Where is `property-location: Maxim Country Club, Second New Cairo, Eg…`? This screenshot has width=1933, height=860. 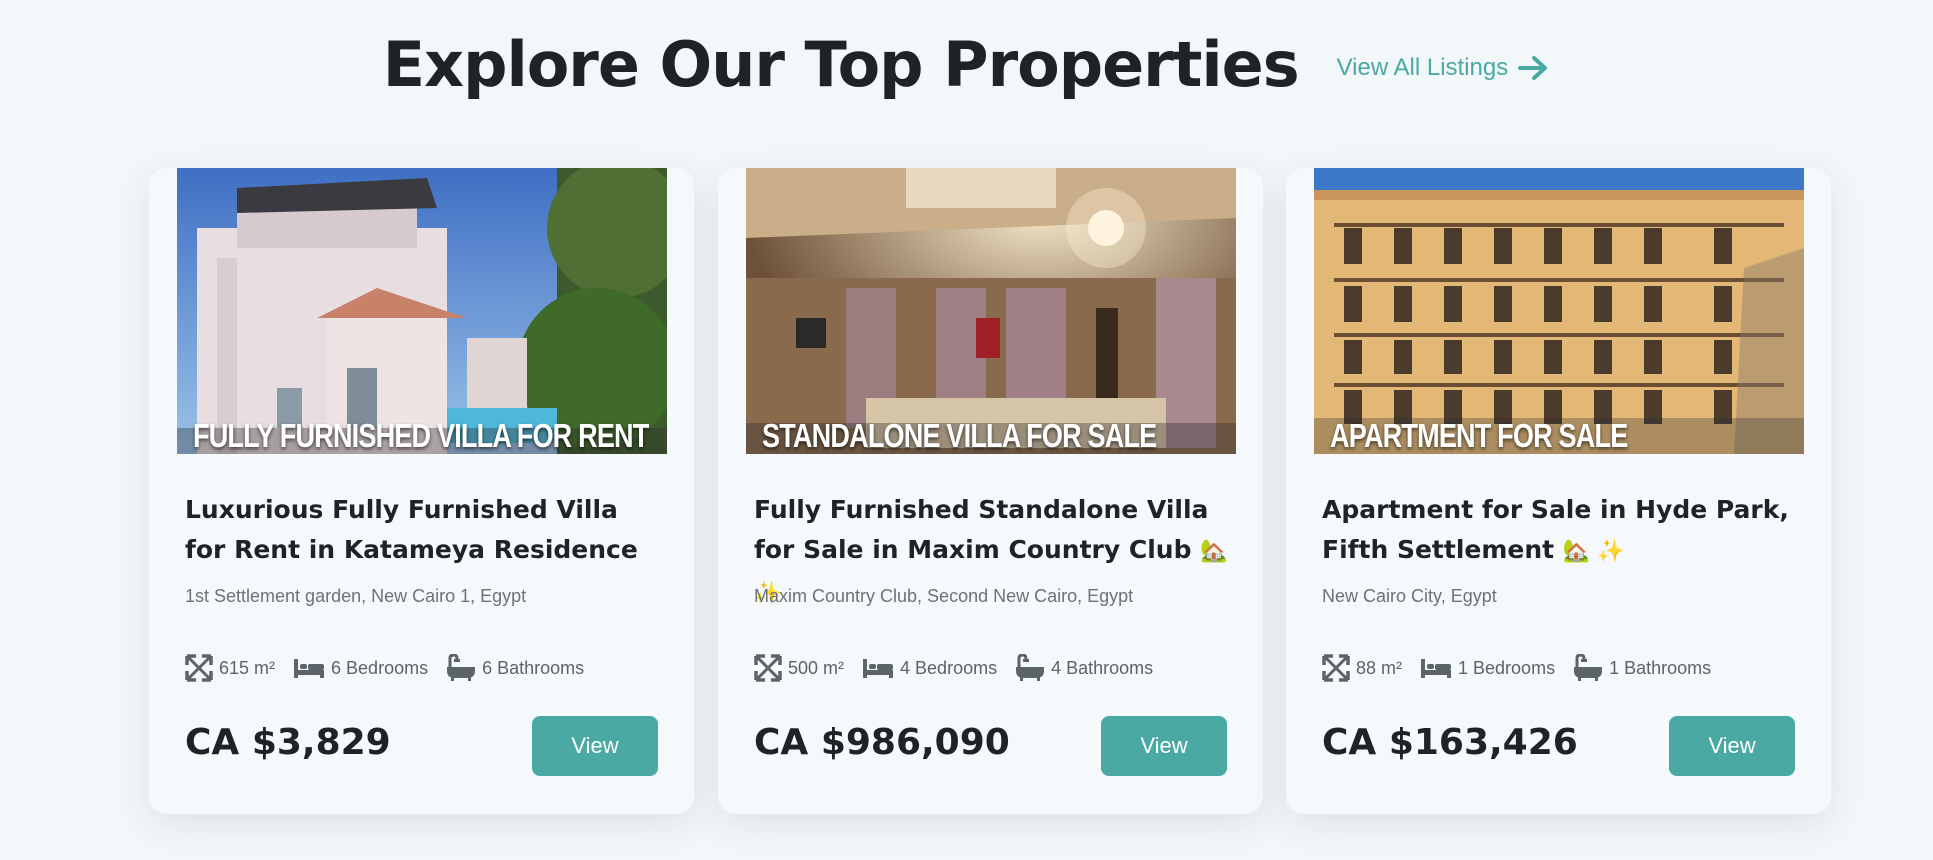 property-location: Maxim Country Club, Second New Cairo, Eg… is located at coordinates (944, 596).